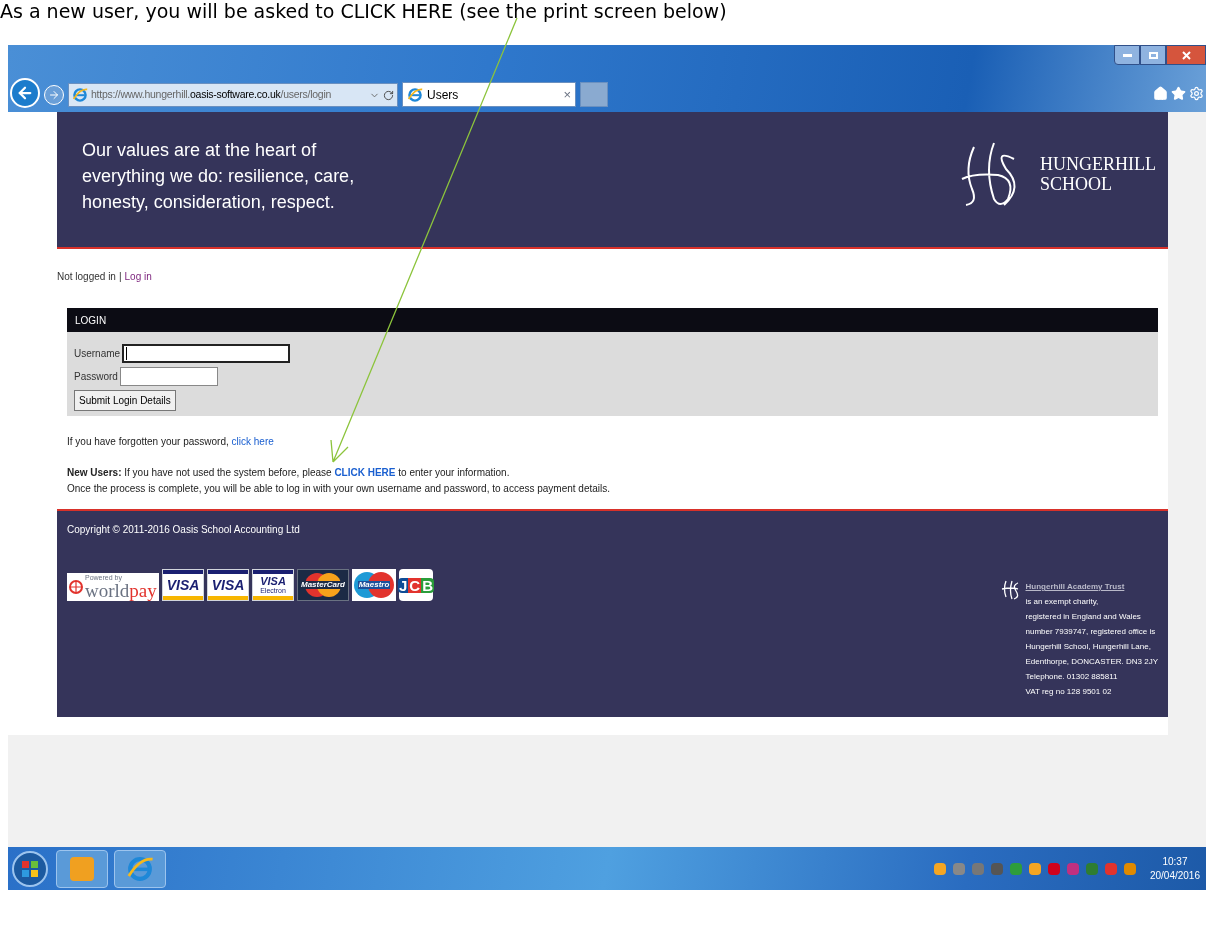 This screenshot has height=933, width=1206. I want to click on worldpay-text: worldpay, so click(121, 590).